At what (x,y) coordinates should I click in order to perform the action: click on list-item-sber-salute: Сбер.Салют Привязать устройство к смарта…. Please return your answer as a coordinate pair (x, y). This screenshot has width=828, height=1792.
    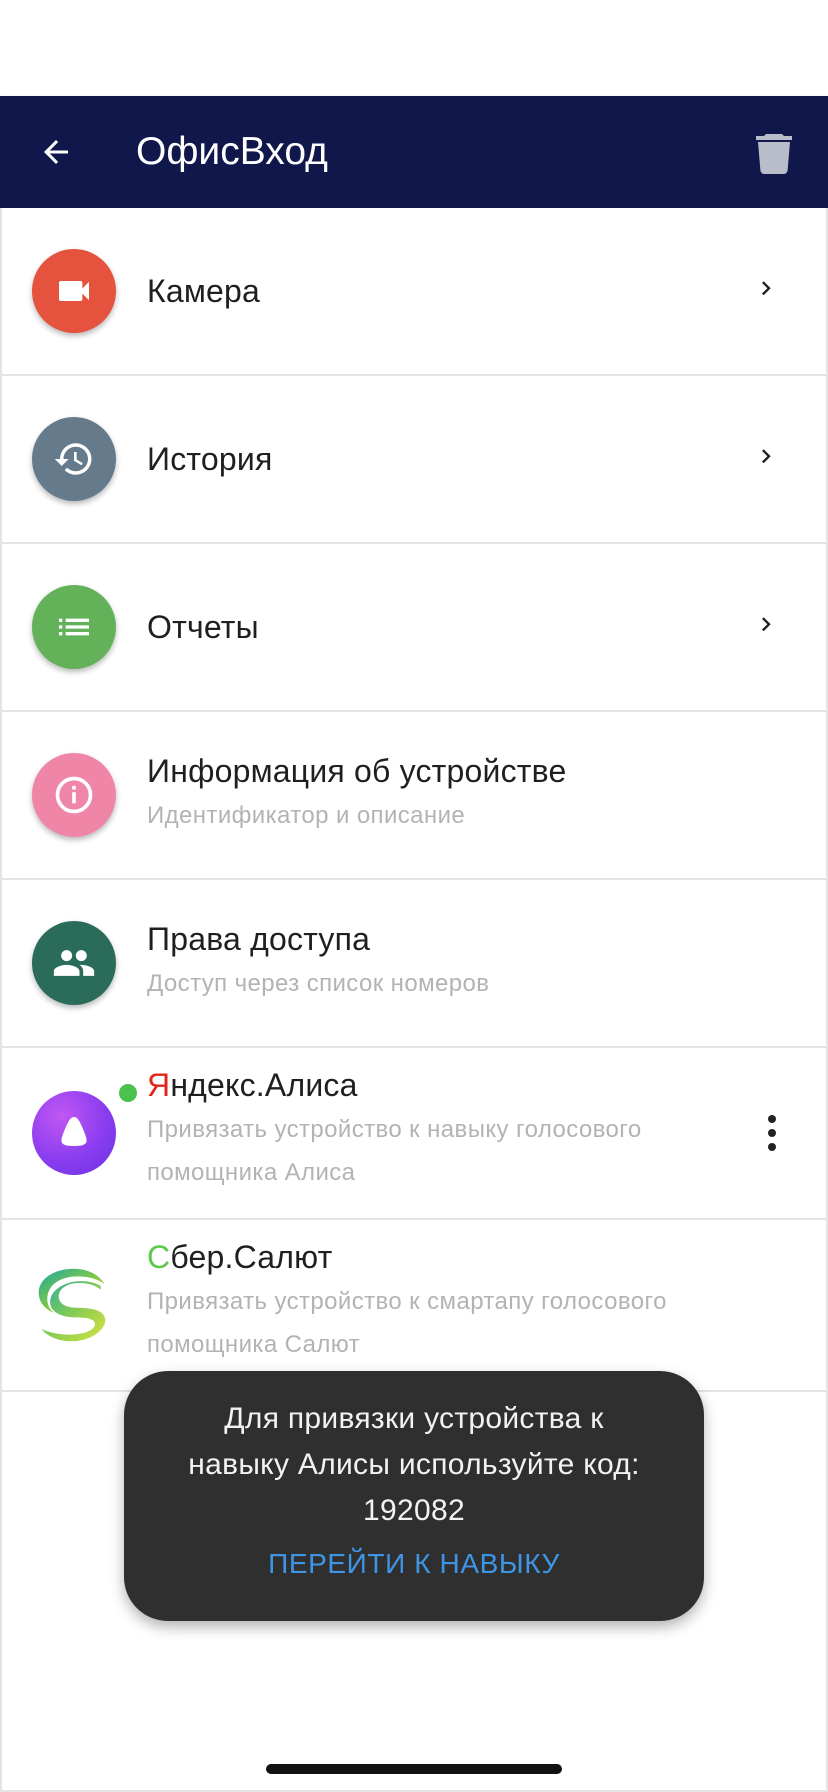
    Looking at the image, I should click on (414, 1306).